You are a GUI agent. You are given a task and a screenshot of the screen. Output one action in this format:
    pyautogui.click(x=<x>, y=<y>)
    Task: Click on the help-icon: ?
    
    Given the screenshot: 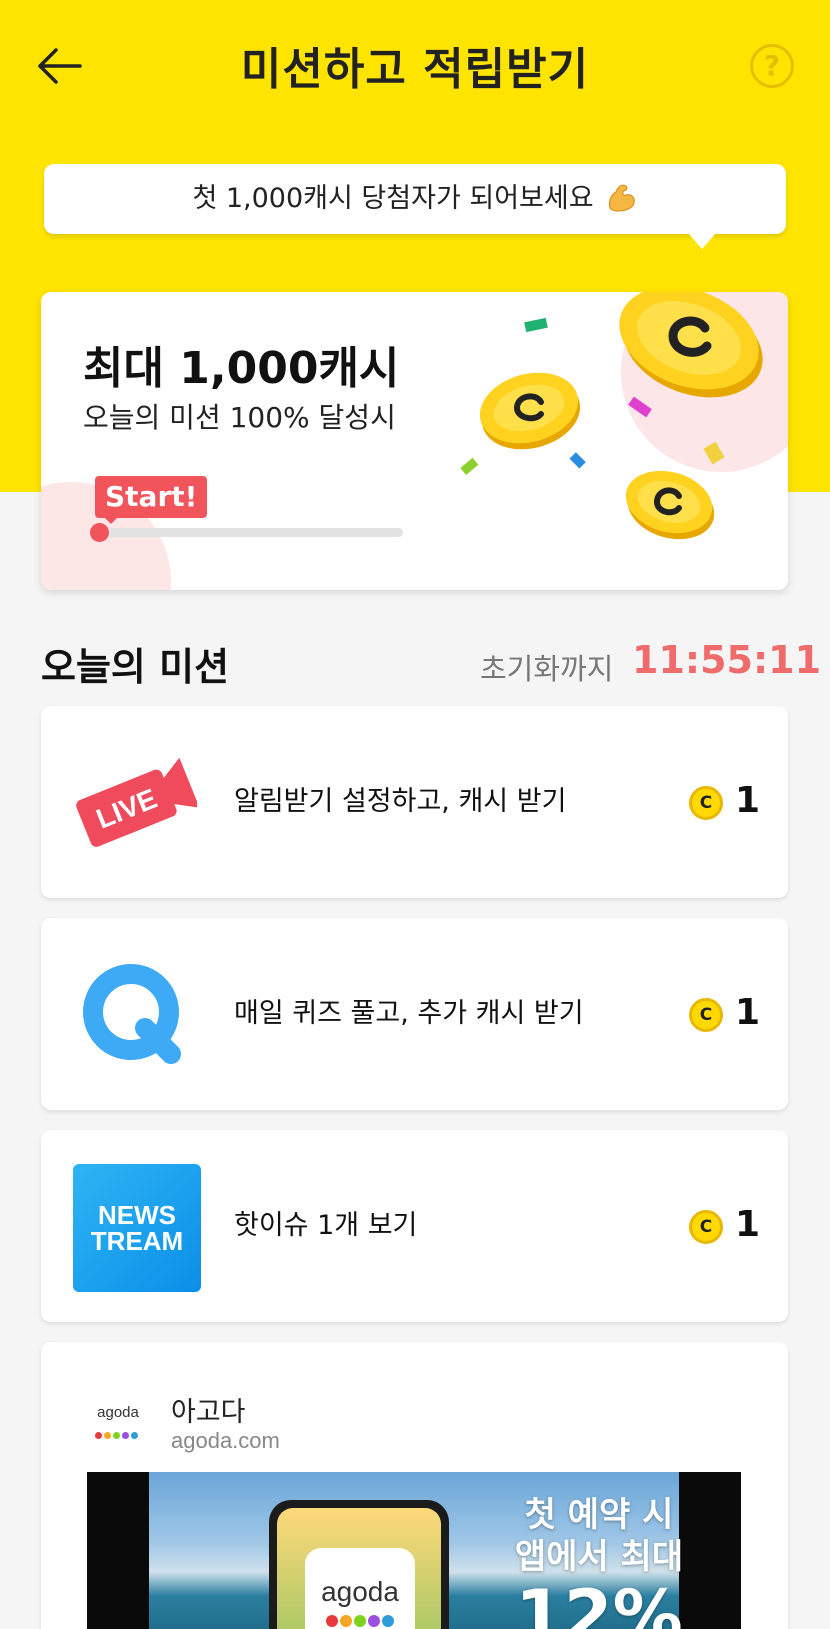 What is the action you would take?
    pyautogui.click(x=772, y=66)
    